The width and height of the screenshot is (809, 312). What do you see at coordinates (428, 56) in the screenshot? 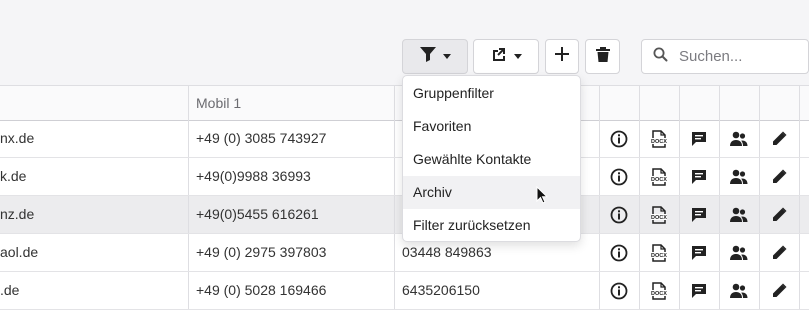
I see `filter-icon` at bounding box center [428, 56].